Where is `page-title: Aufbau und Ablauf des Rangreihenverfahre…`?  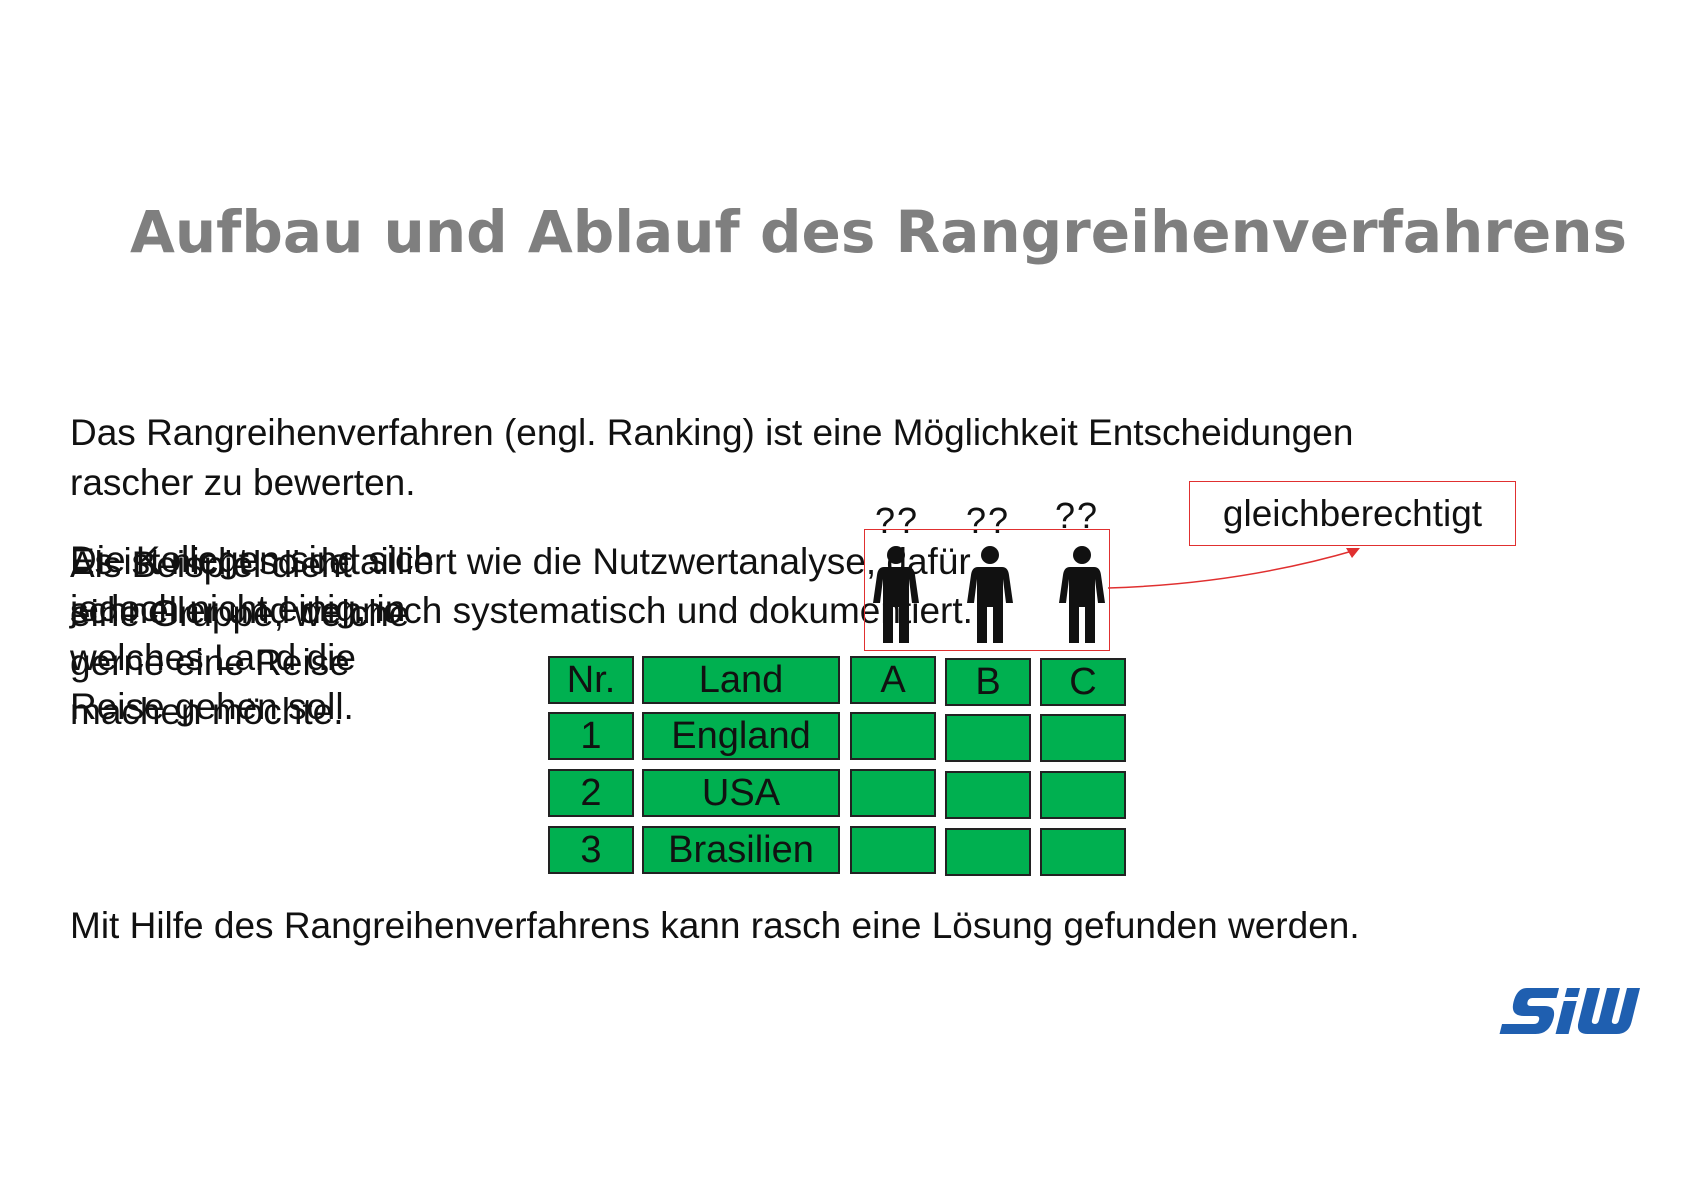
page-title: Aufbau und Ablauf des Rangreihenverfahre… is located at coordinates (879, 232).